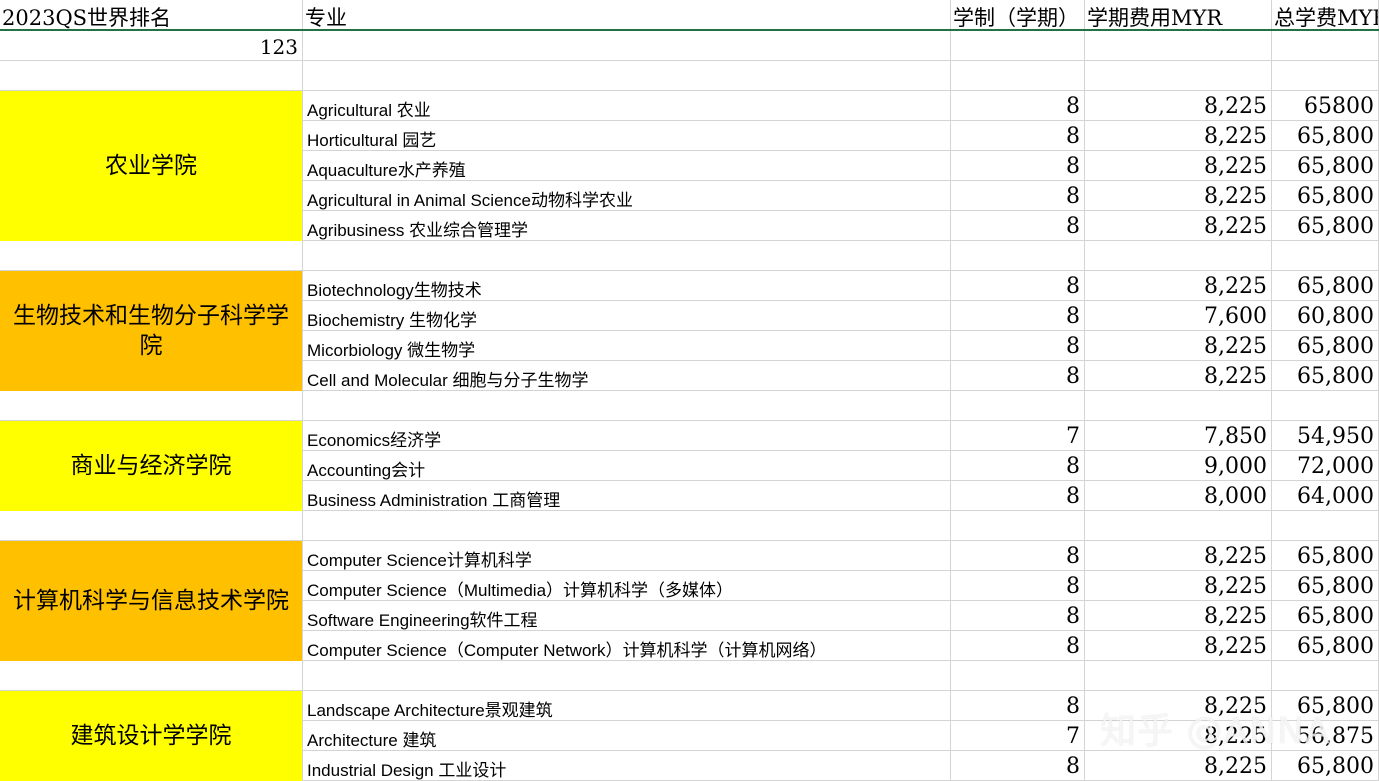 This screenshot has width=1379, height=781. What do you see at coordinates (627, 436) in the screenshot?
I see `major-cell: Economics经济学` at bounding box center [627, 436].